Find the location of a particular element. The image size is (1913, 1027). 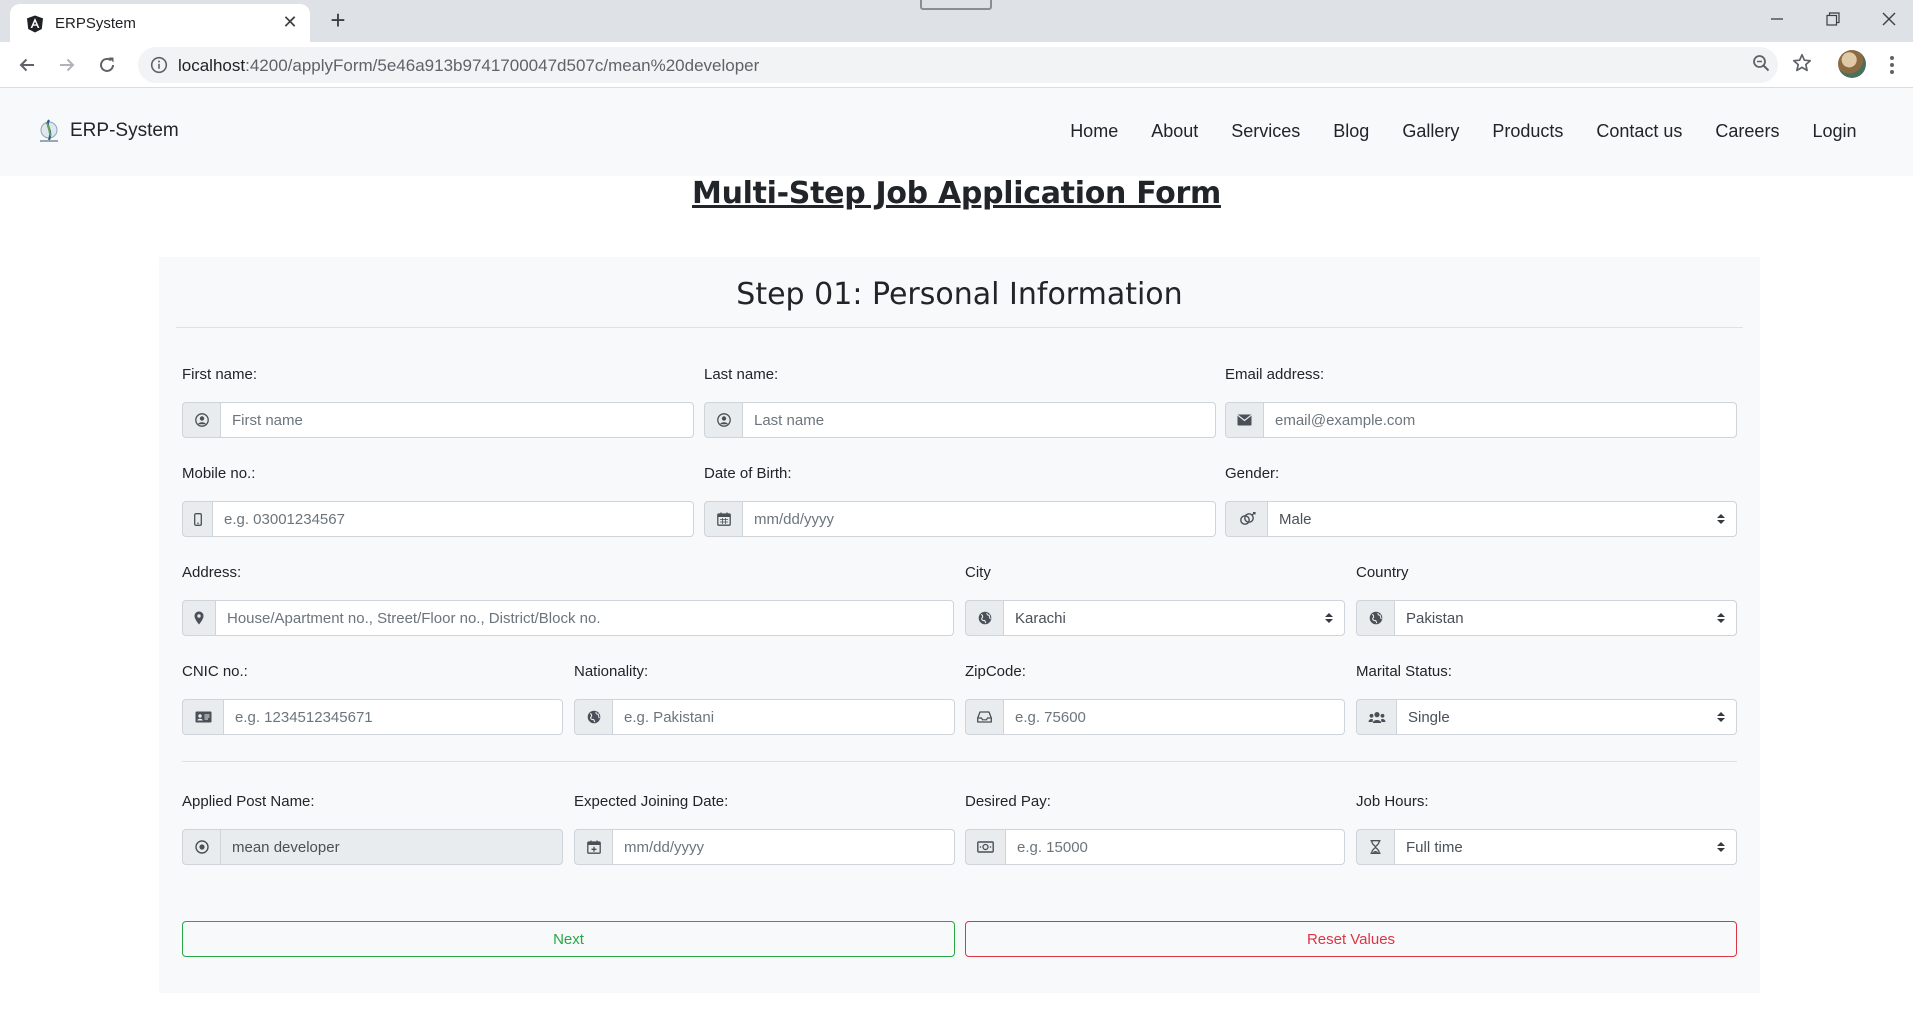

brand: ERP-System is located at coordinates (107, 131).